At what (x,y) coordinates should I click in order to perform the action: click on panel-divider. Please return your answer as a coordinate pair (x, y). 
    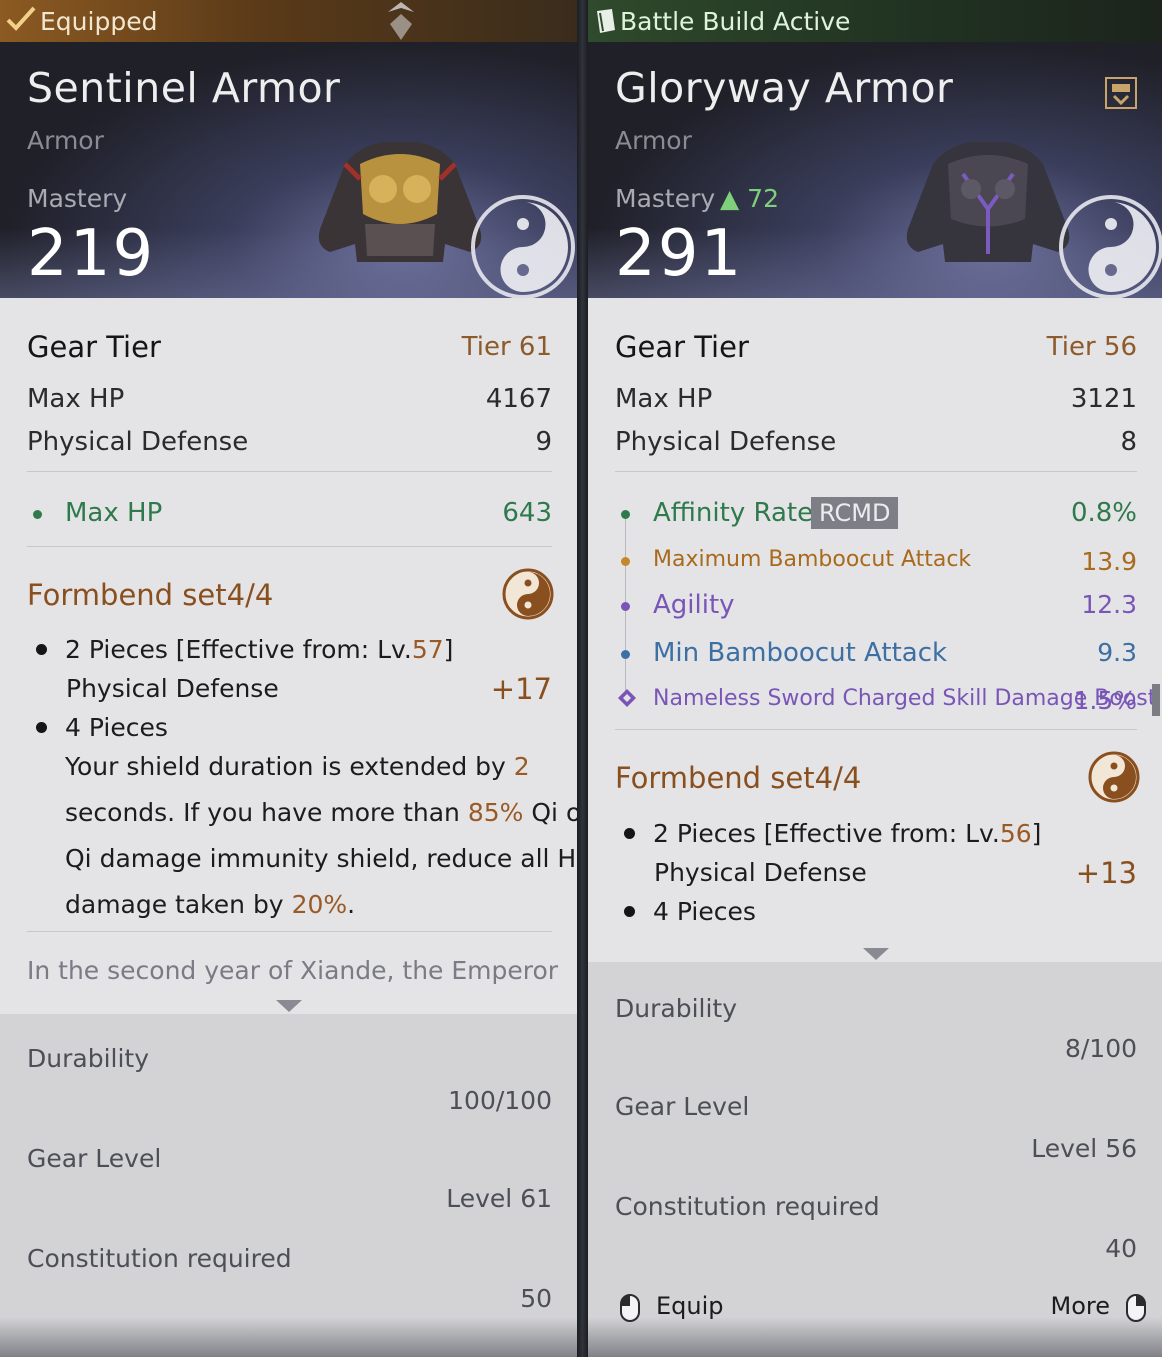
    Looking at the image, I should click on (582, 678).